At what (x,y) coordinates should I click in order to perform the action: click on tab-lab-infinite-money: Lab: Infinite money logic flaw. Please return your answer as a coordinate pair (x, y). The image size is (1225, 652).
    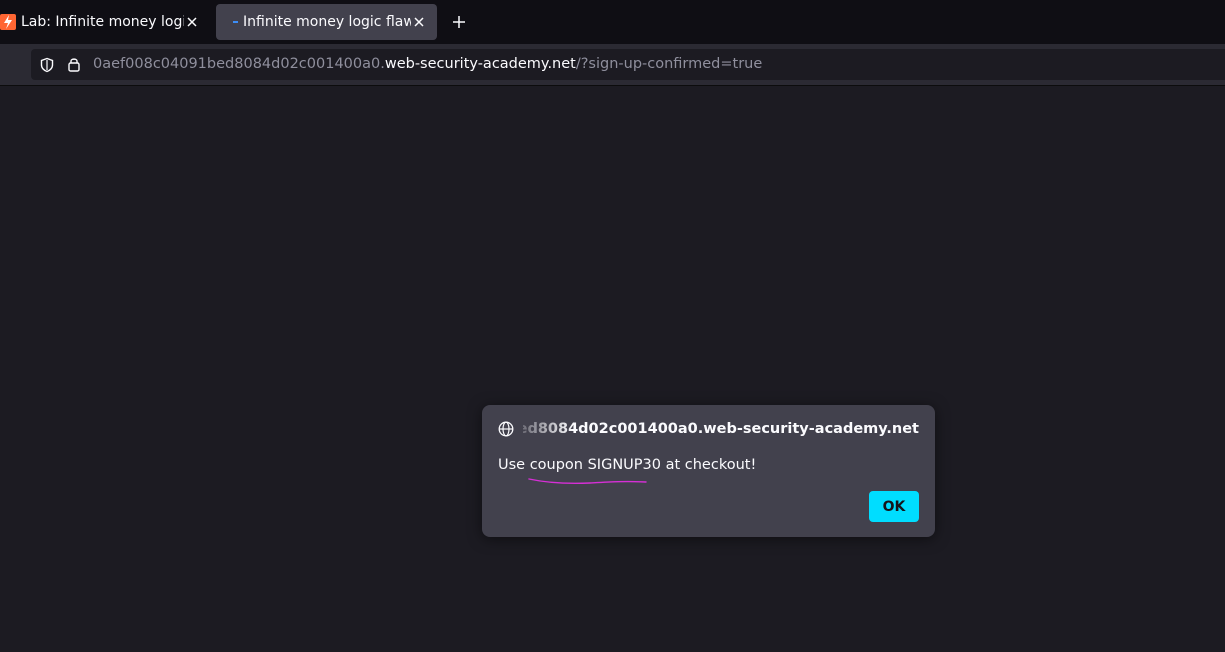
    Looking at the image, I should click on (105, 22).